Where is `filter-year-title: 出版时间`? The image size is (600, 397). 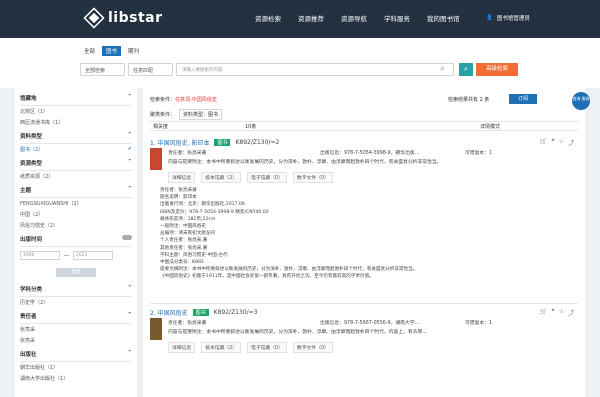
filter-year-title: 出版时间 is located at coordinates (76, 239).